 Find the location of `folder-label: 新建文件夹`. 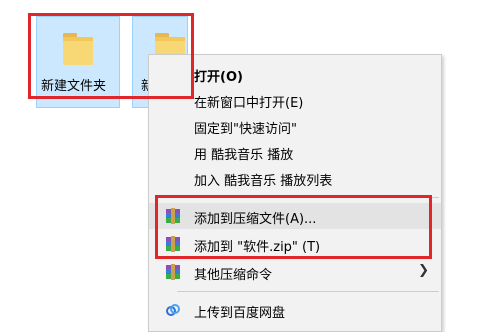

folder-label: 新建文件夹 is located at coordinates (74, 86).